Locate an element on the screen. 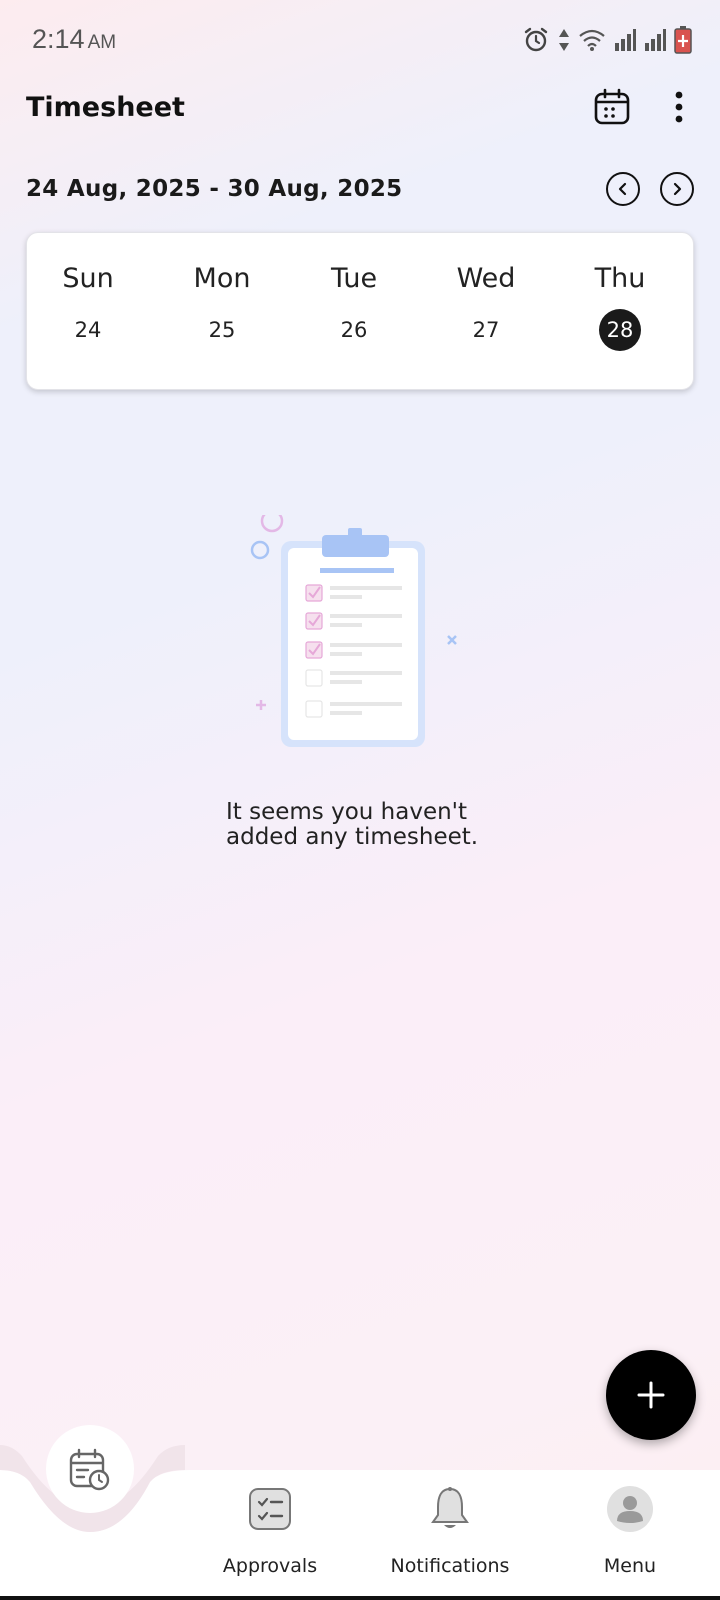  day-name: Tue is located at coordinates (354, 278).